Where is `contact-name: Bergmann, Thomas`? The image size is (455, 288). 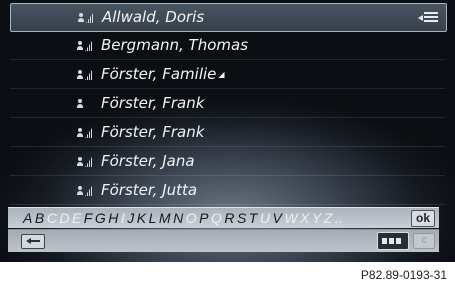 contact-name: Bergmann, Thomas is located at coordinates (175, 45).